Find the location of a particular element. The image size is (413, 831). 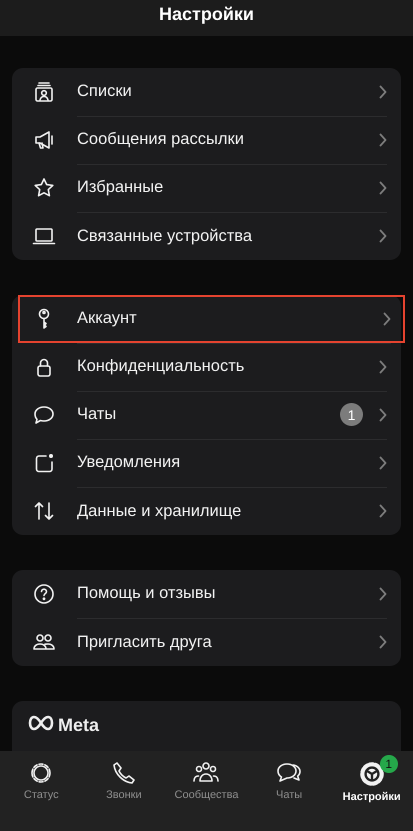

contact-list-icon is located at coordinates (44, 92).